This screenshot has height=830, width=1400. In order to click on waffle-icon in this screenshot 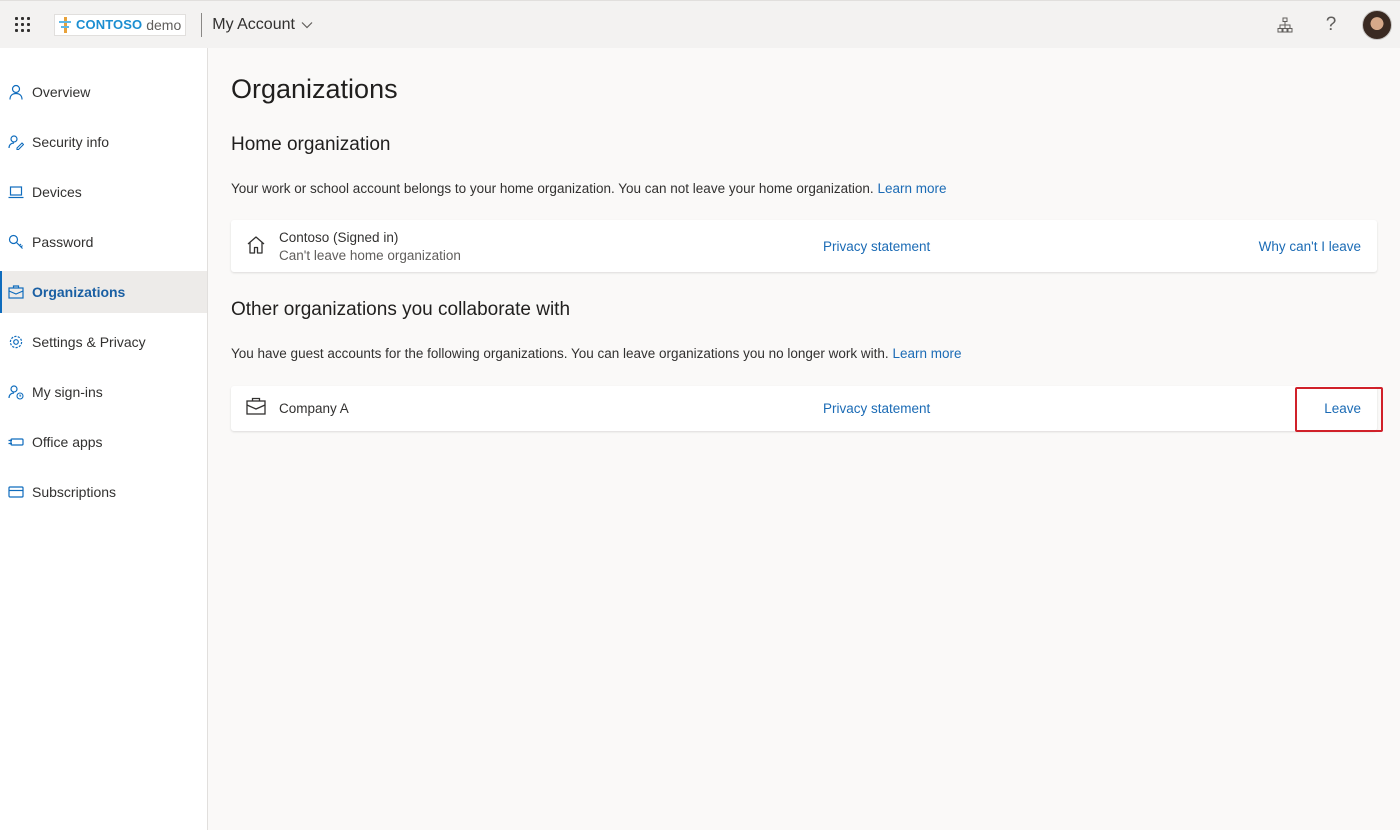, I will do `click(22, 24)`.